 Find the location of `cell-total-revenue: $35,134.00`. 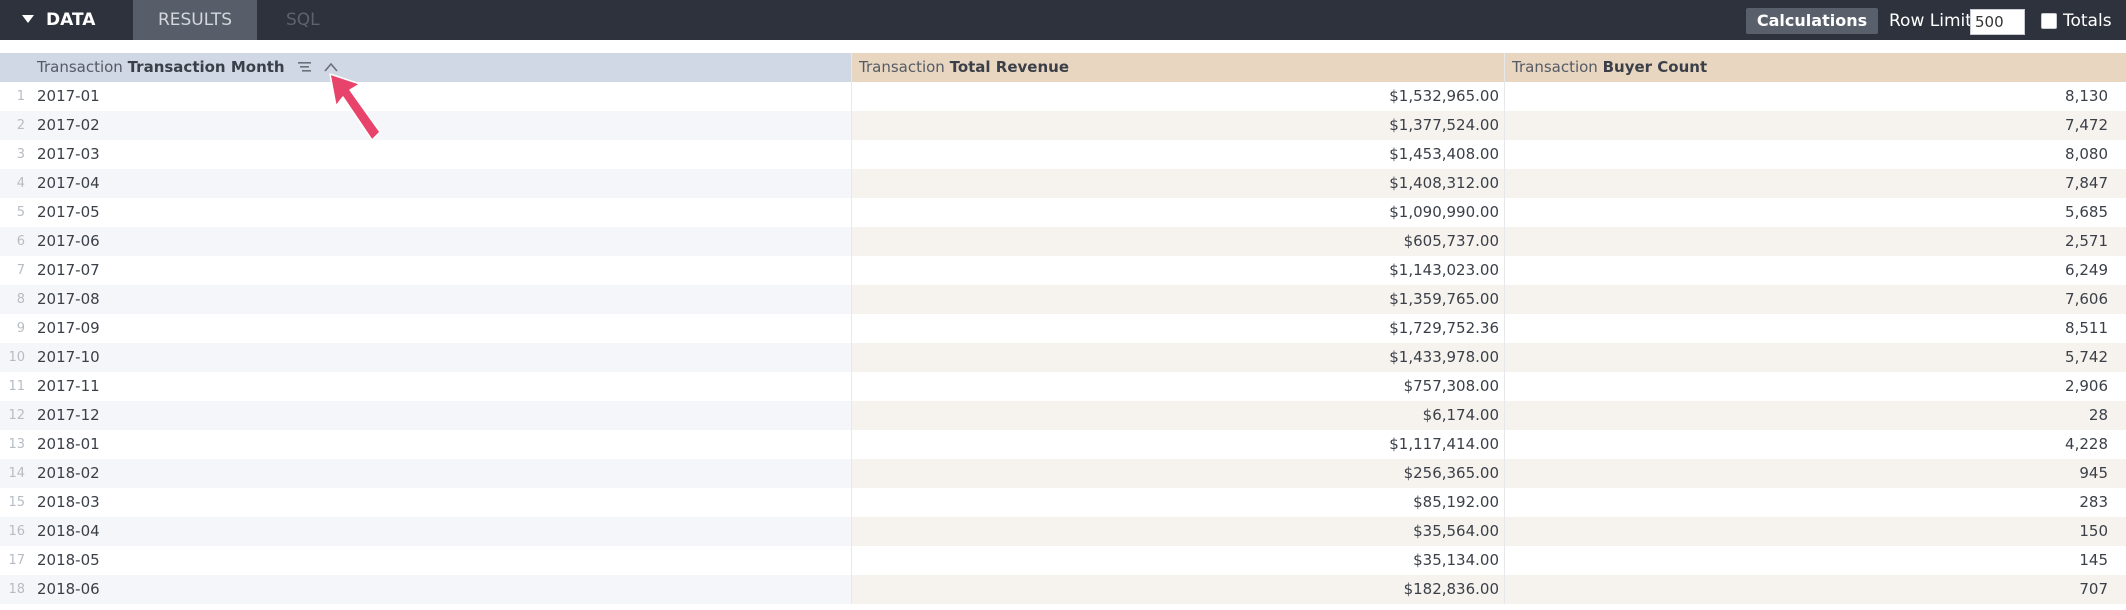

cell-total-revenue: $35,134.00 is located at coordinates (1456, 560).